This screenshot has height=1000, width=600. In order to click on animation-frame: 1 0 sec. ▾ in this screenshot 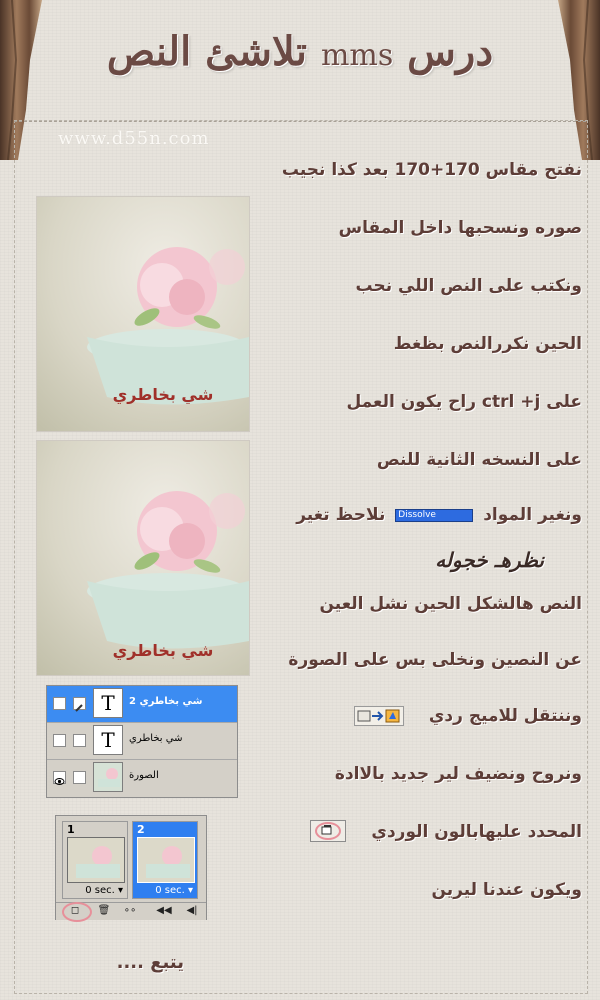, I will do `click(95, 860)`.